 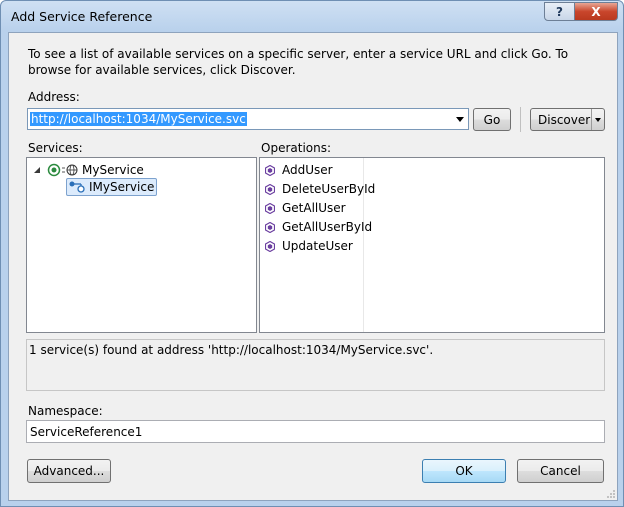 I want to click on title-bar: Add Service Reference ? X, so click(x=312, y=16).